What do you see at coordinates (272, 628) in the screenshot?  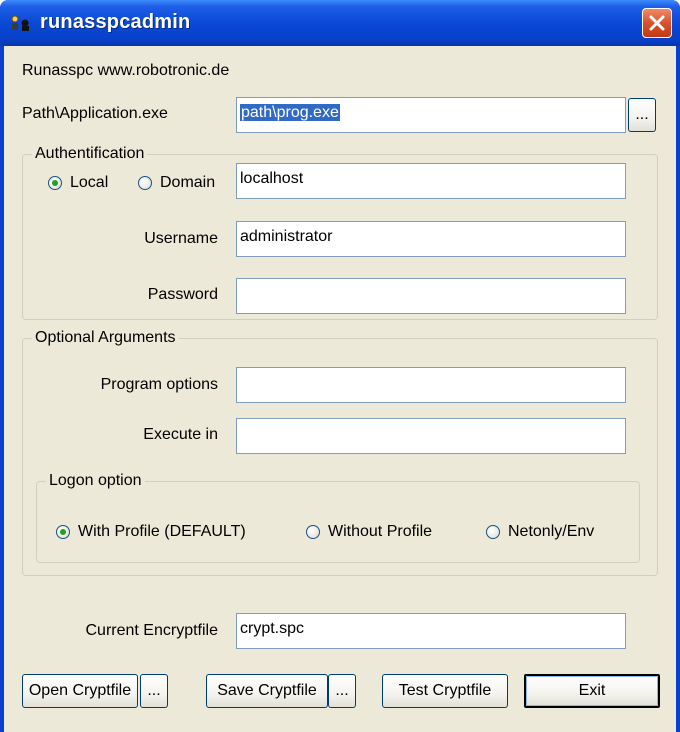 I see `encryptfile-value: crypt.spc` at bounding box center [272, 628].